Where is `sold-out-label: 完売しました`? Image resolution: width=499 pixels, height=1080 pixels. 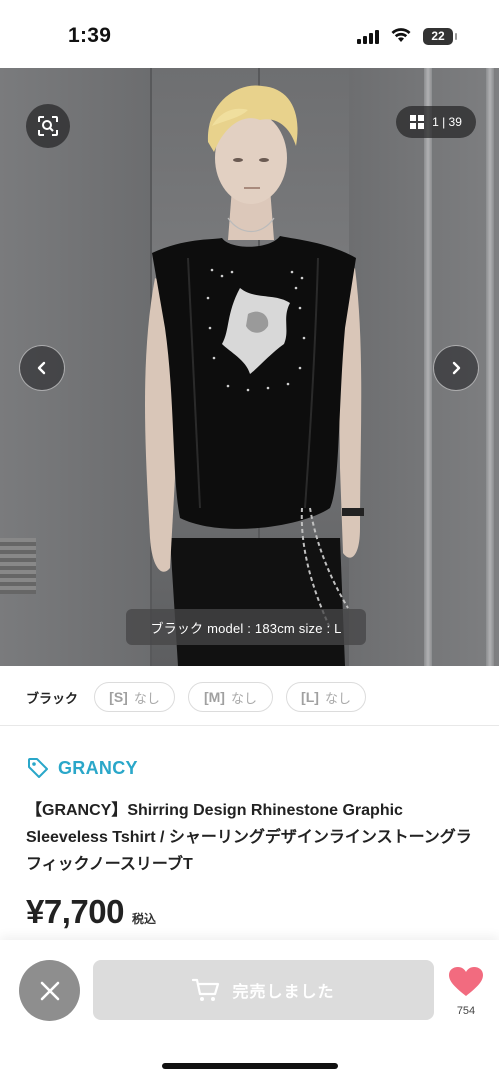
sold-out-label: 完売しました is located at coordinates (283, 992).